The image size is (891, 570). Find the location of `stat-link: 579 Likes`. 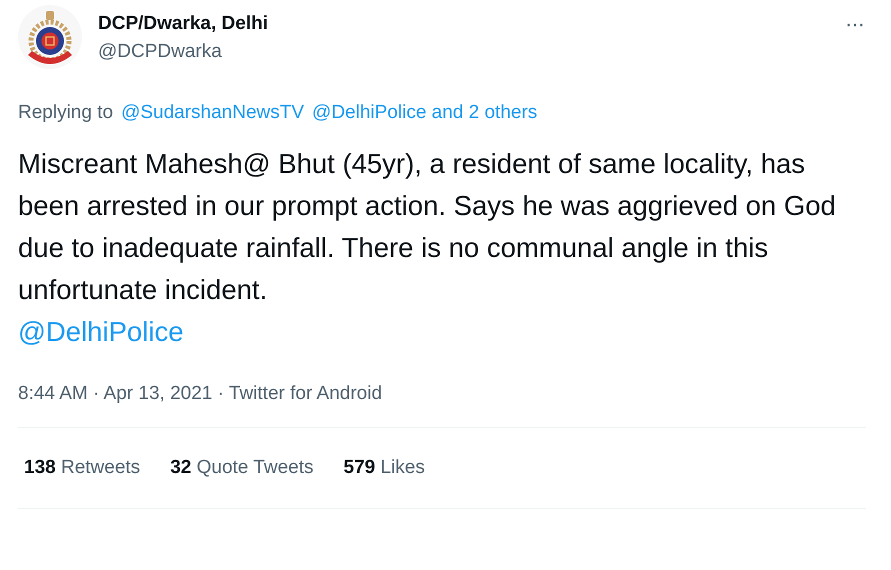

stat-link: 579 Likes is located at coordinates (384, 468).